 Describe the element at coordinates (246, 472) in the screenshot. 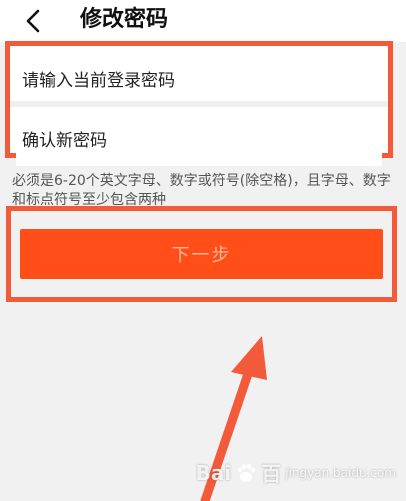

I see `paw-icon` at that location.